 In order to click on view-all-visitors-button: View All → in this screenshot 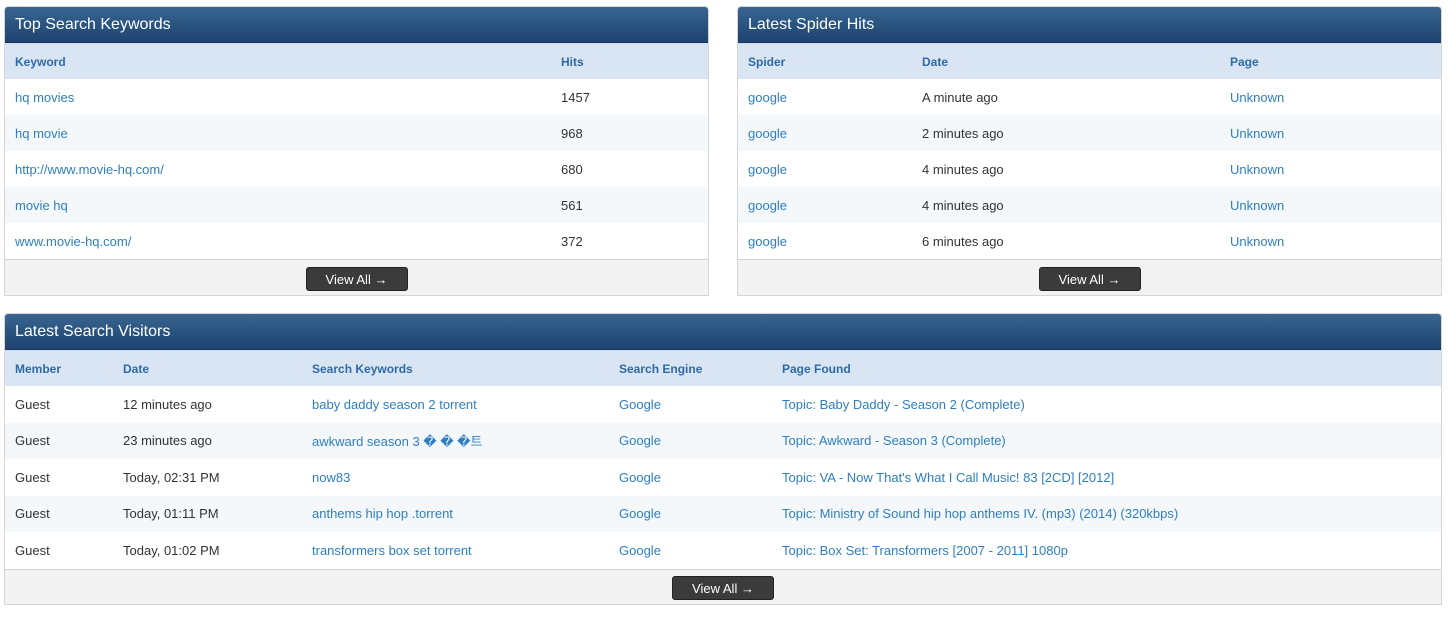, I will do `click(723, 588)`.